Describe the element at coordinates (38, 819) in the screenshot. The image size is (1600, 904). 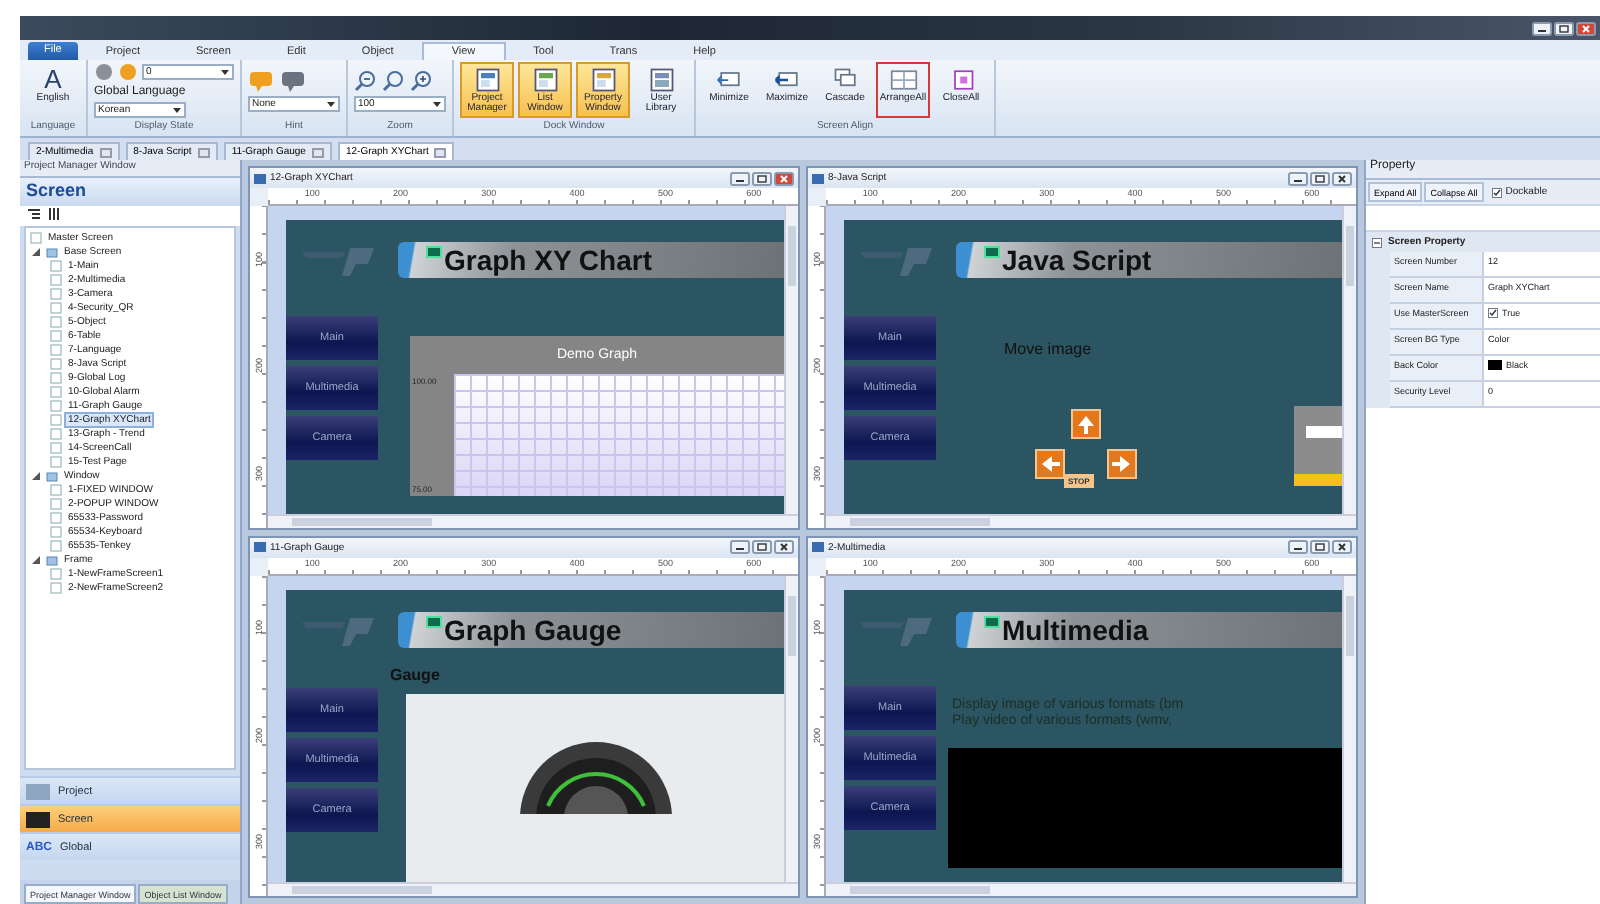
I see `screen-icon` at that location.